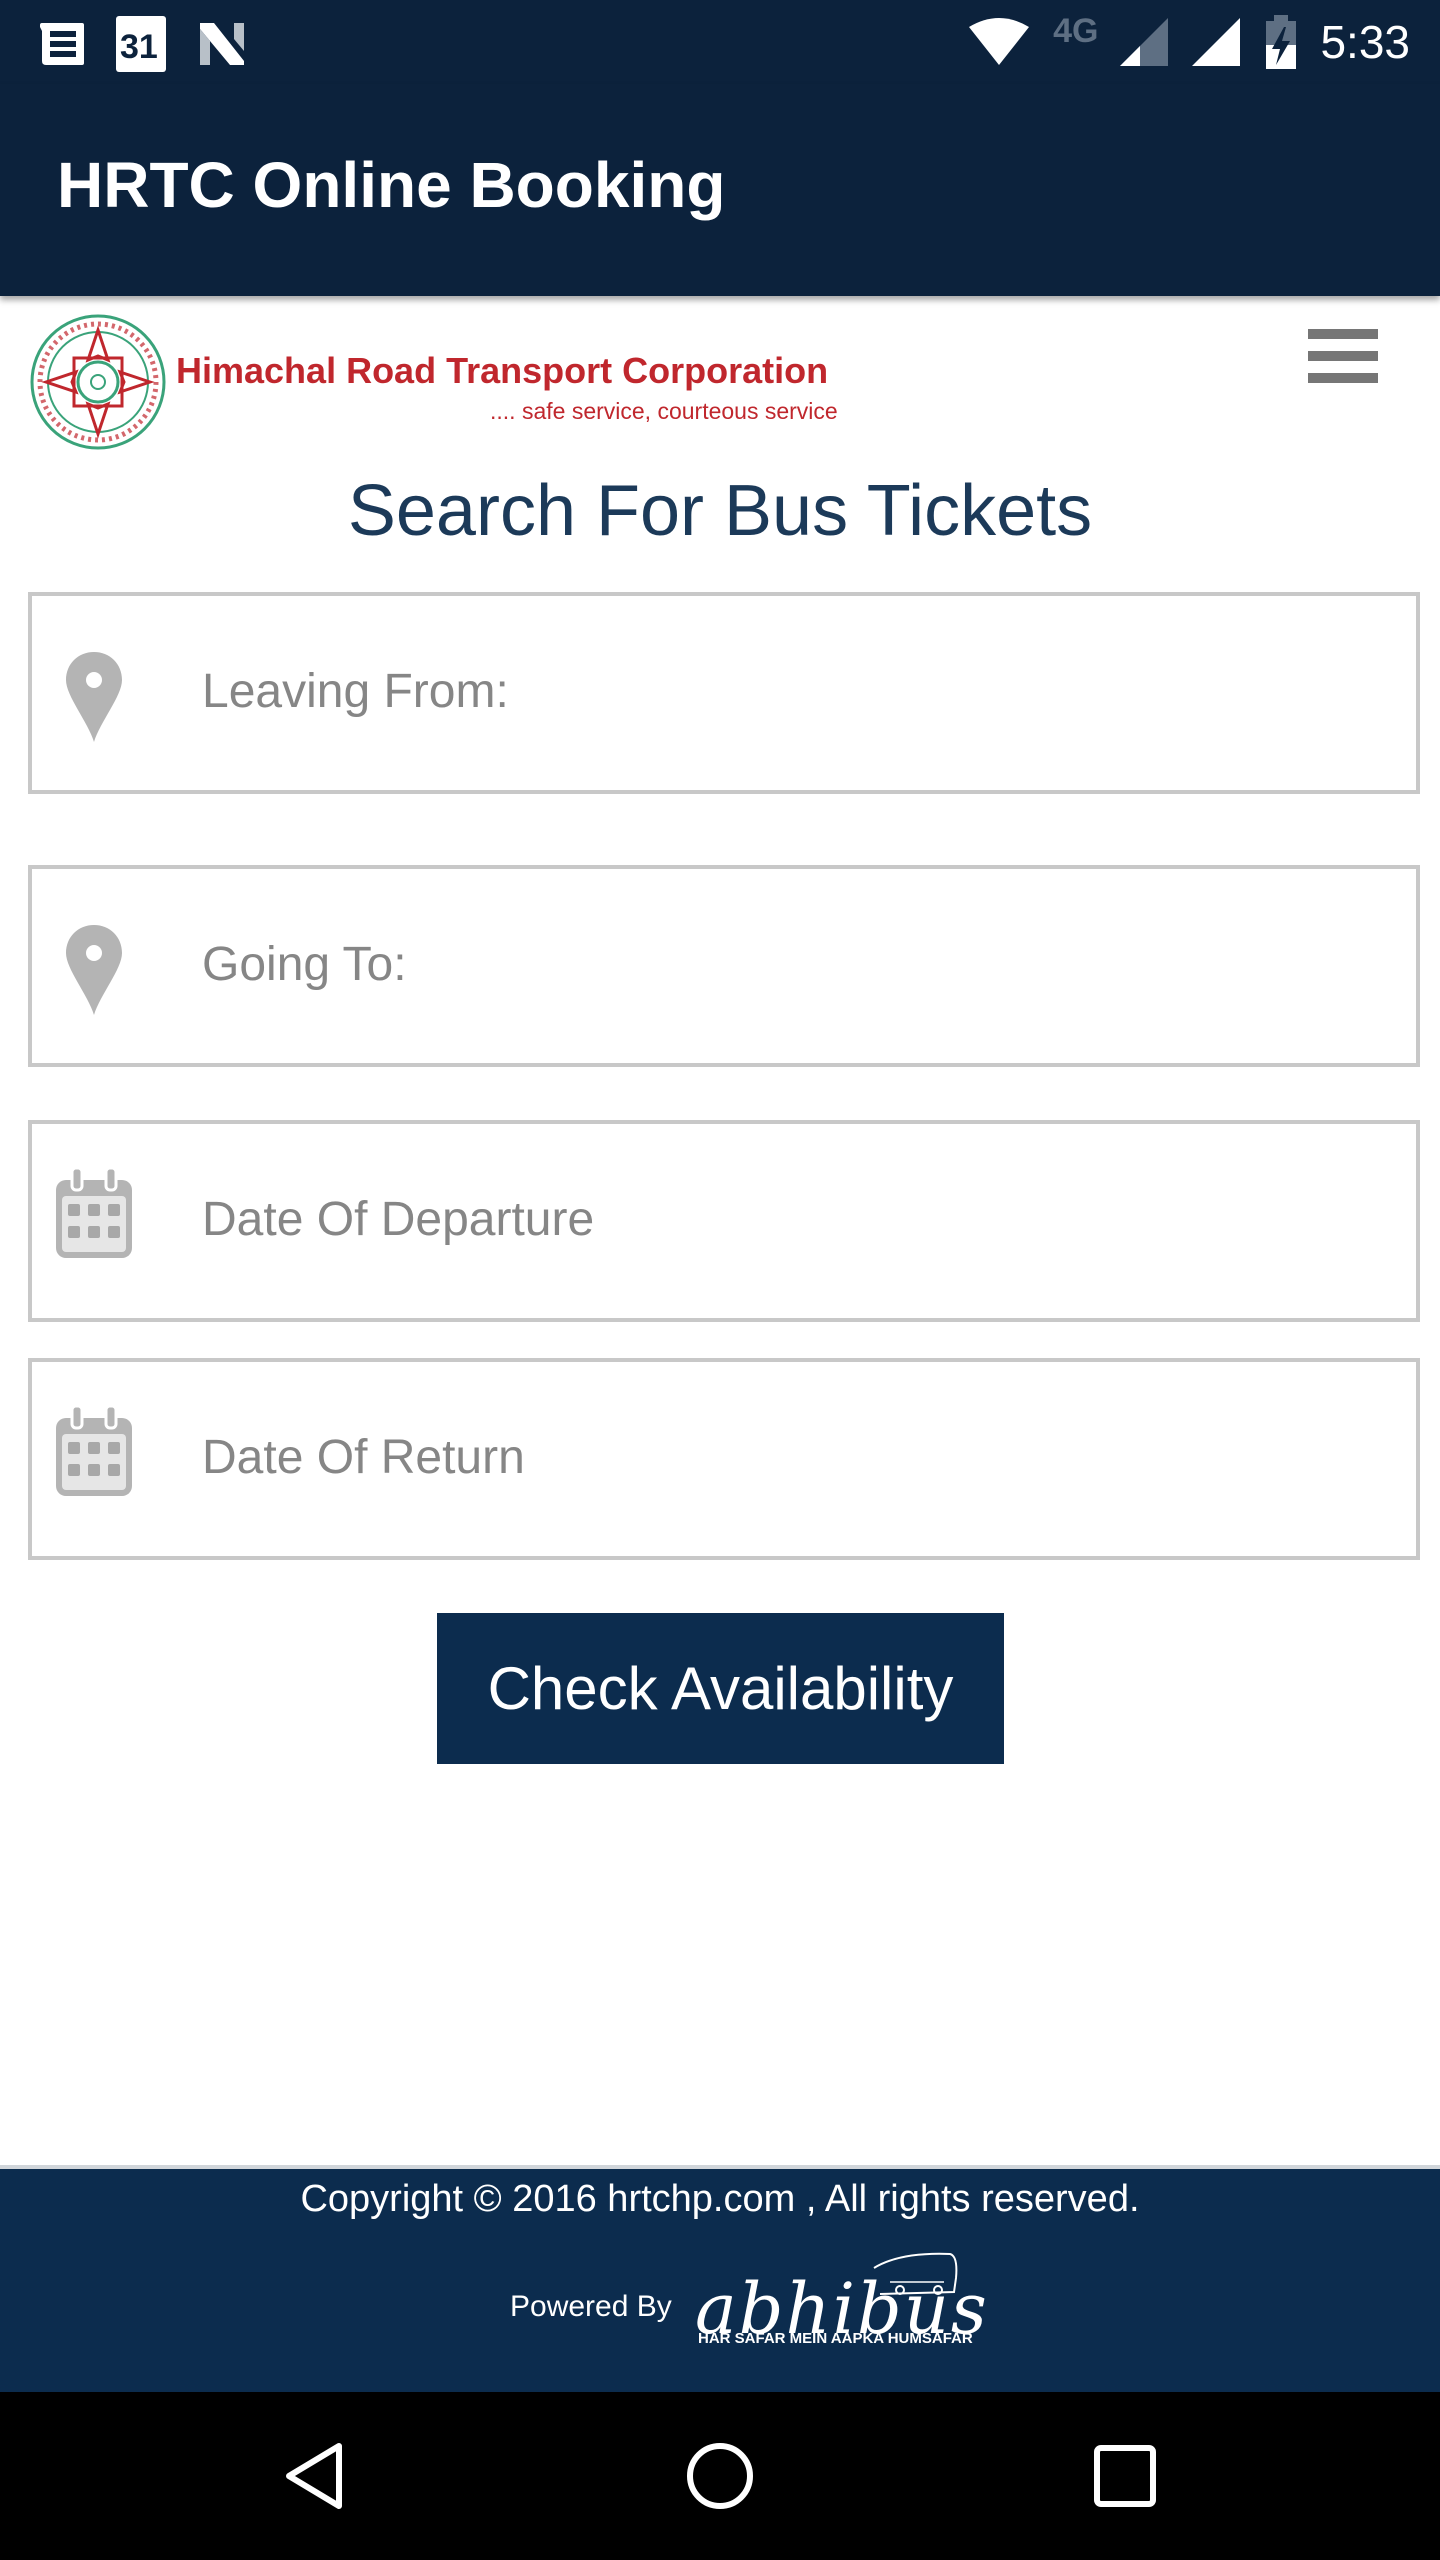 The image size is (1440, 2560). What do you see at coordinates (1365, 42) in the screenshot?
I see `clock: 5:33` at bounding box center [1365, 42].